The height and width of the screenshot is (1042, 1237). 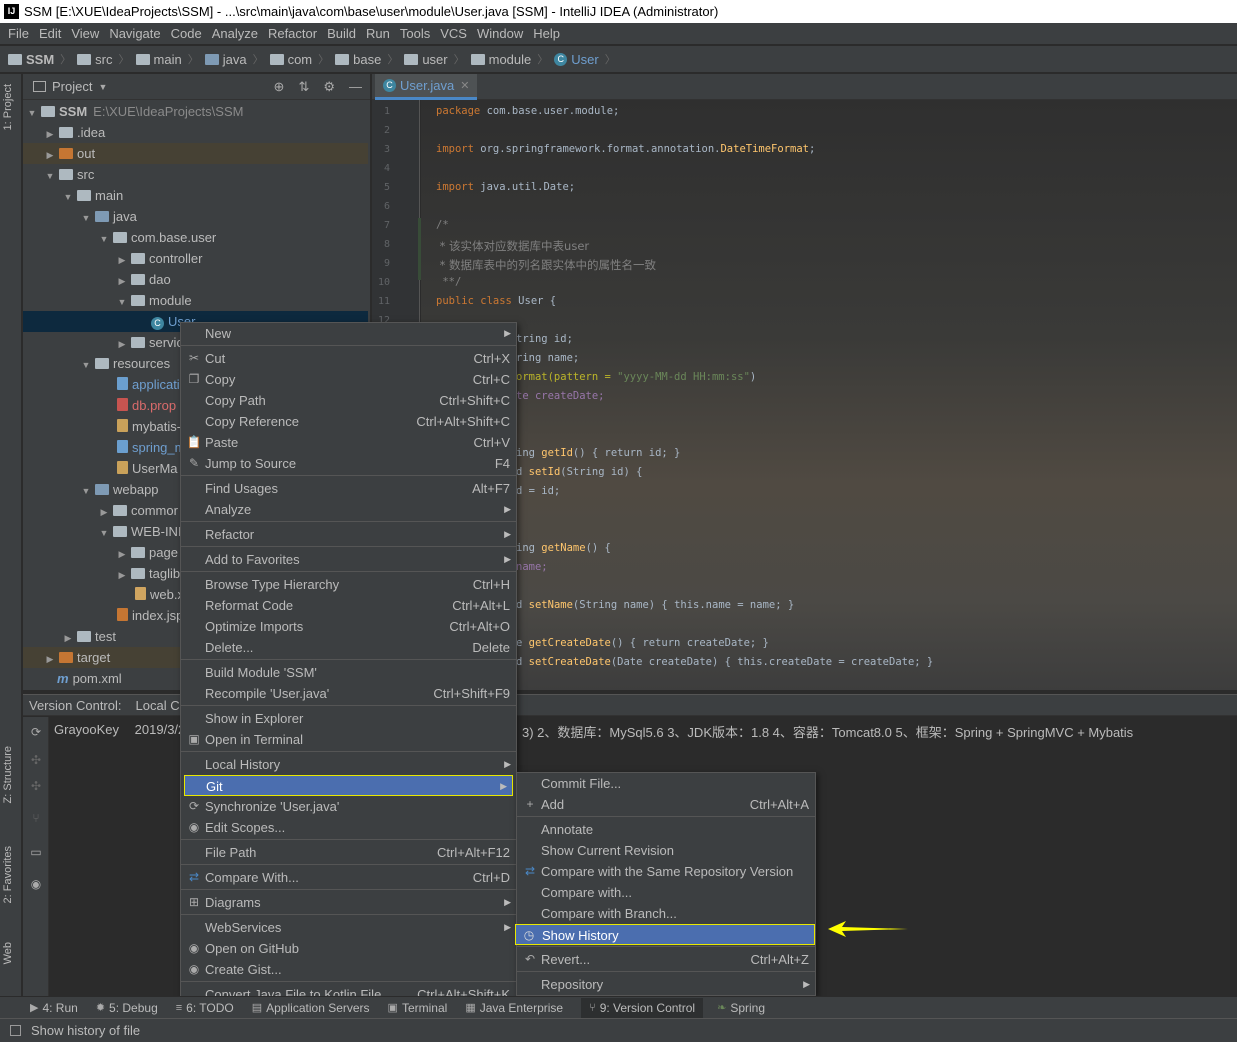 I want to click on menu-item-diagrams: ⊞ Diagrams ▶, so click(x=348, y=902).